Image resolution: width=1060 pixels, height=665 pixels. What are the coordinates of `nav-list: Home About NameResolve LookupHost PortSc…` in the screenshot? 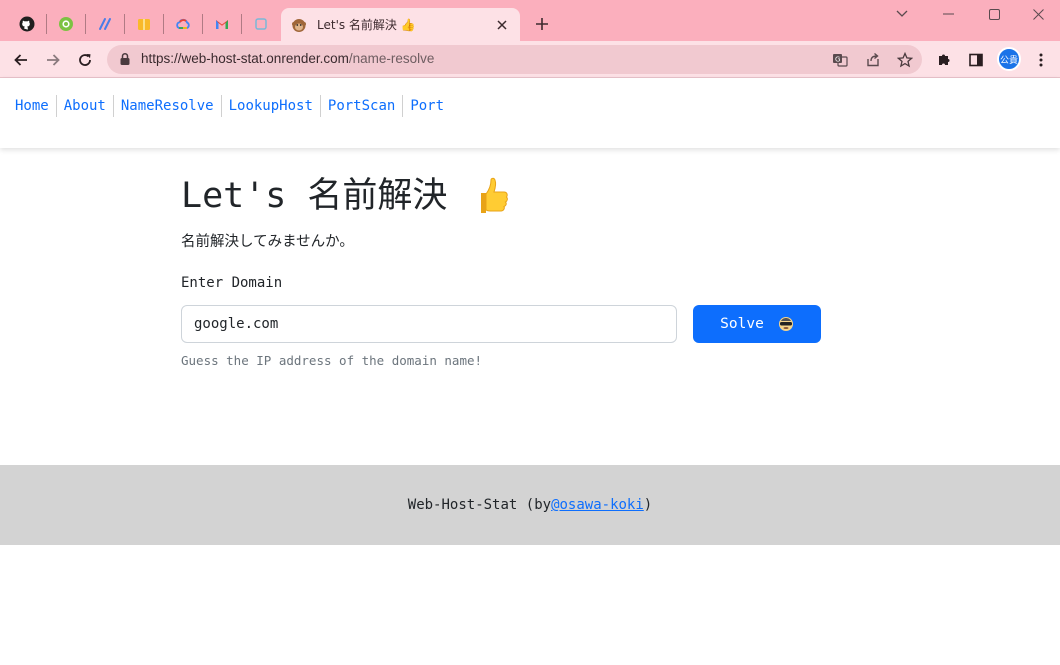 It's located at (229, 106).